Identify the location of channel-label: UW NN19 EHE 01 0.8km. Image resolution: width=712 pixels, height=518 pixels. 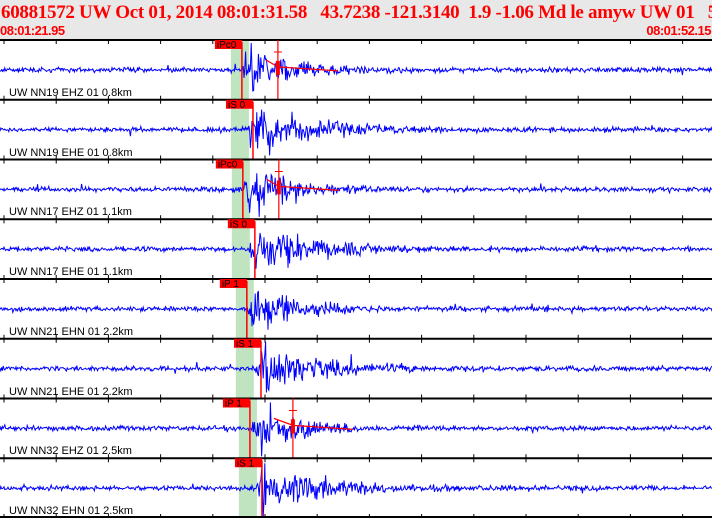
(71, 152).